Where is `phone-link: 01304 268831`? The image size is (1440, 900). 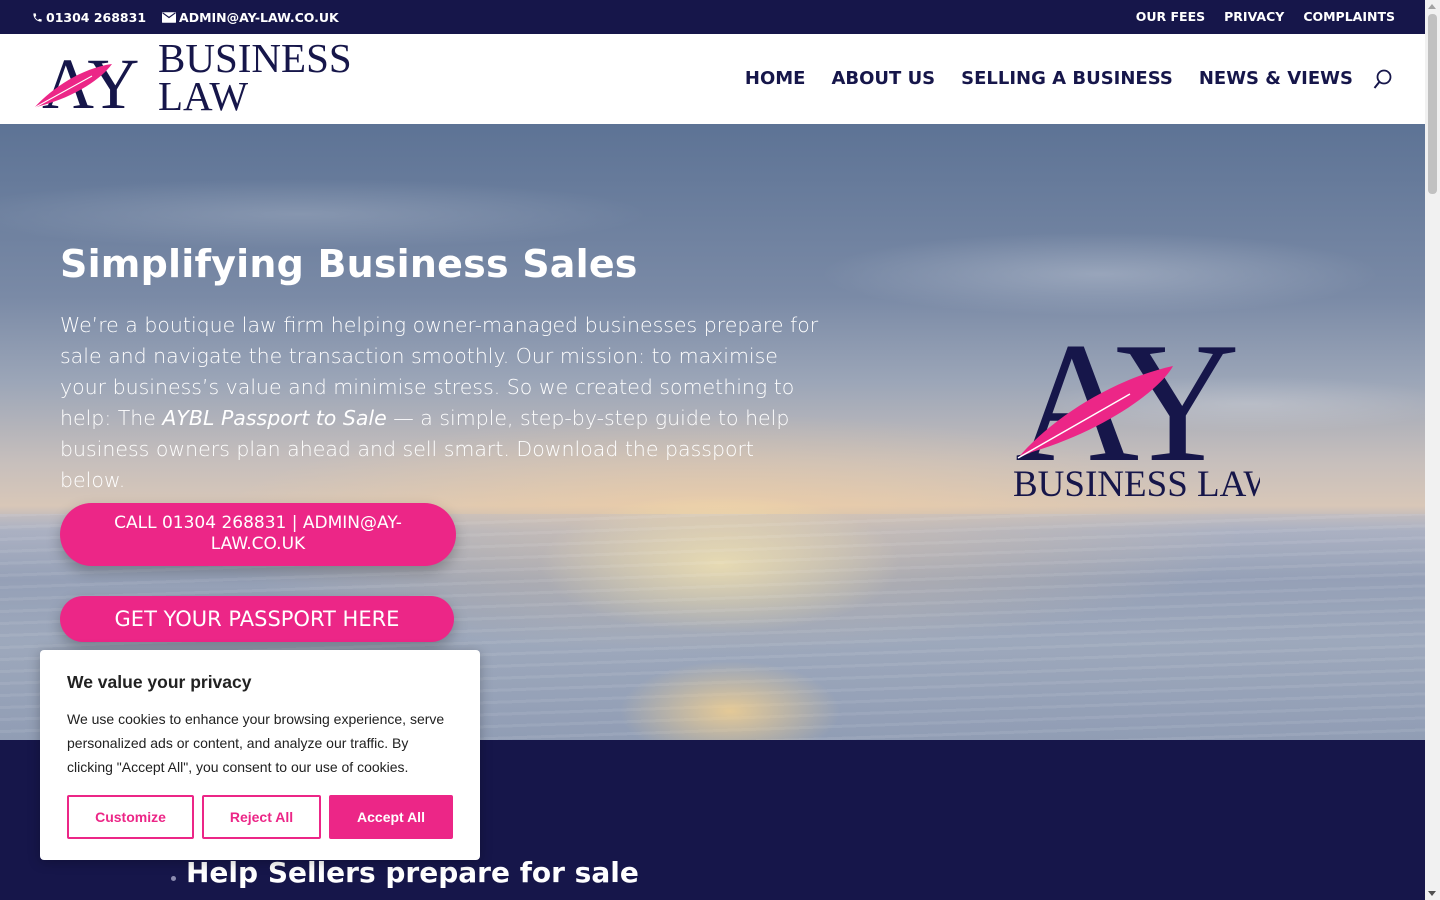
phone-link: 01304 268831 is located at coordinates (89, 17).